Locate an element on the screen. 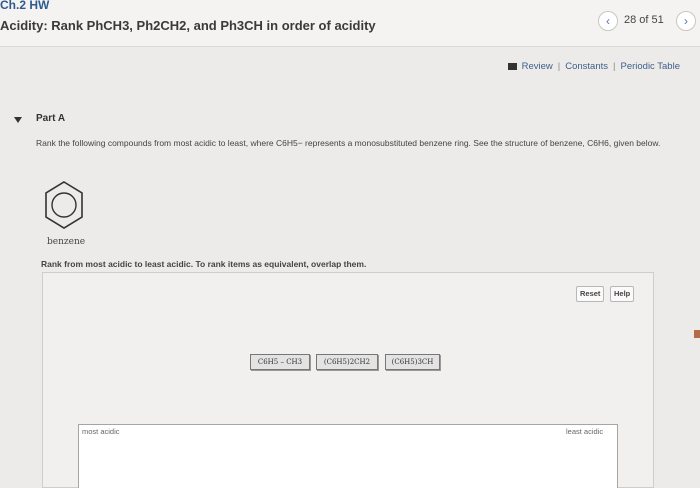 Image resolution: width=700 pixels, height=488 pixels. book-icon is located at coordinates (512, 66).